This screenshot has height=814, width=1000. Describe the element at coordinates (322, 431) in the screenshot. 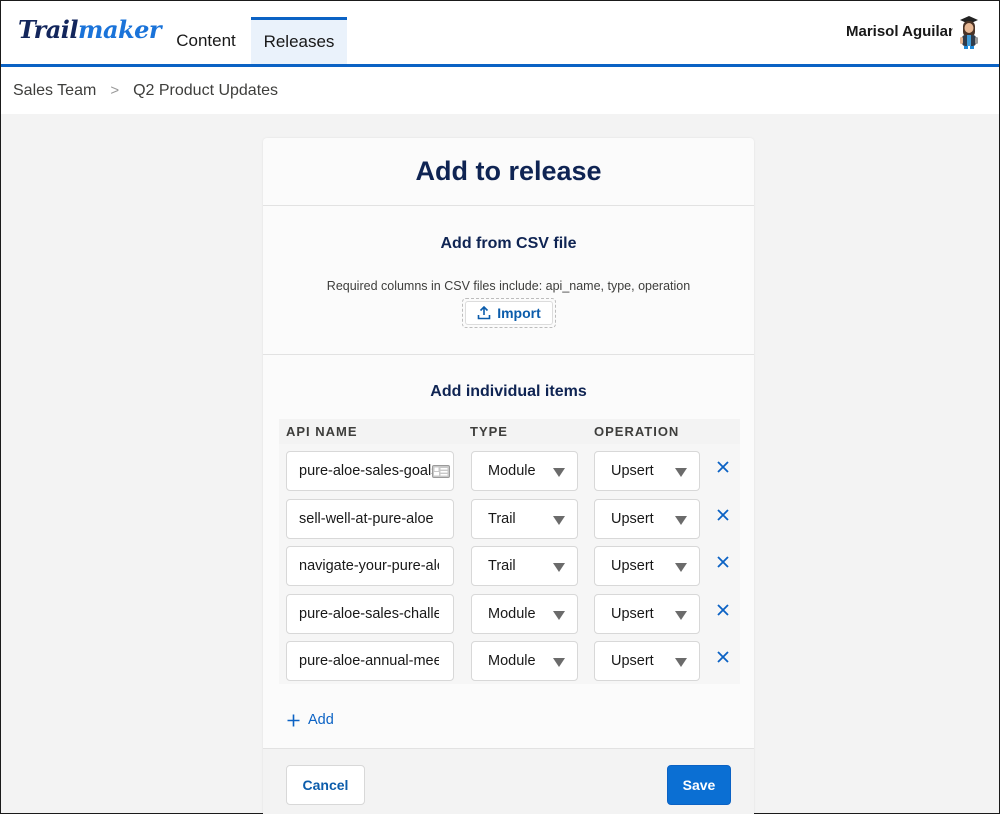

I see `column-header-api-name: API NAME` at that location.